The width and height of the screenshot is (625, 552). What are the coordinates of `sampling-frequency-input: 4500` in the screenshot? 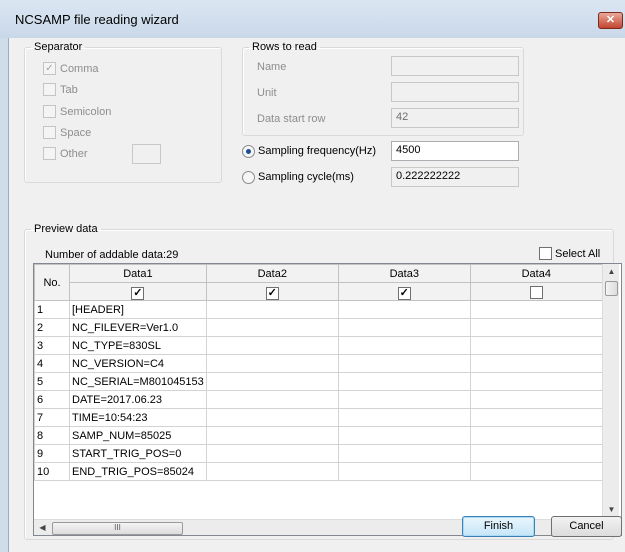 It's located at (455, 151).